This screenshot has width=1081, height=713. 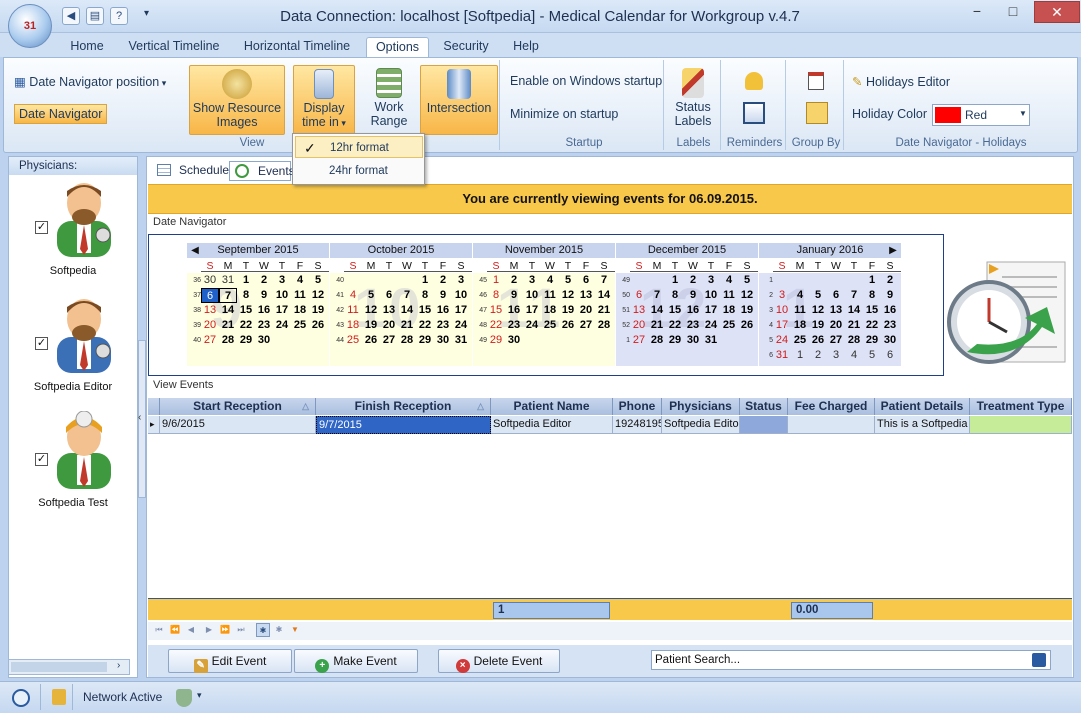 What do you see at coordinates (184, 698) in the screenshot?
I see `shield-icon` at bounding box center [184, 698].